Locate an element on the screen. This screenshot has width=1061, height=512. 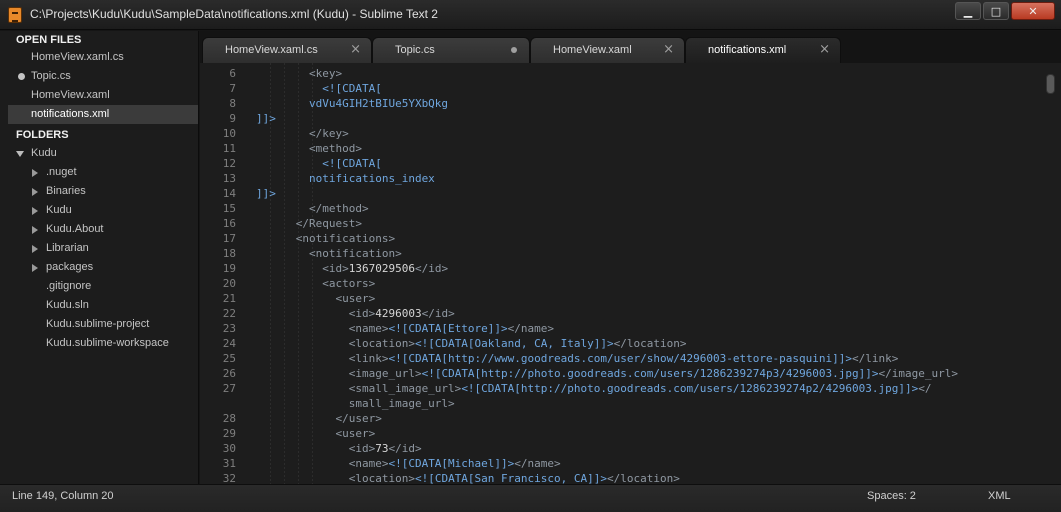
file-item: .gitignore is located at coordinates (115, 286).